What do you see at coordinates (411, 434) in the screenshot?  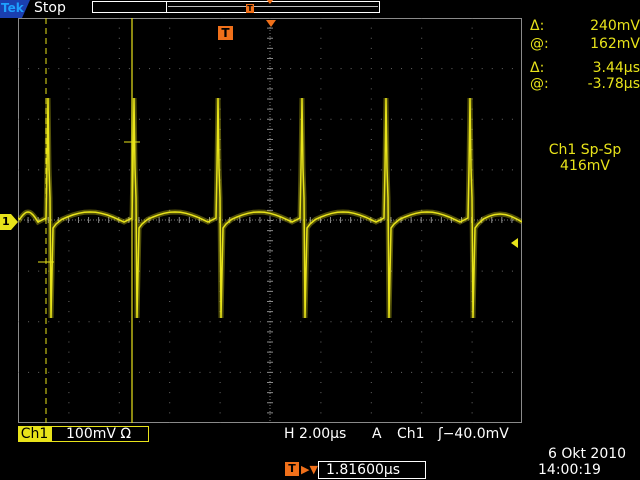 I see `trigger-source: Ch1` at bounding box center [411, 434].